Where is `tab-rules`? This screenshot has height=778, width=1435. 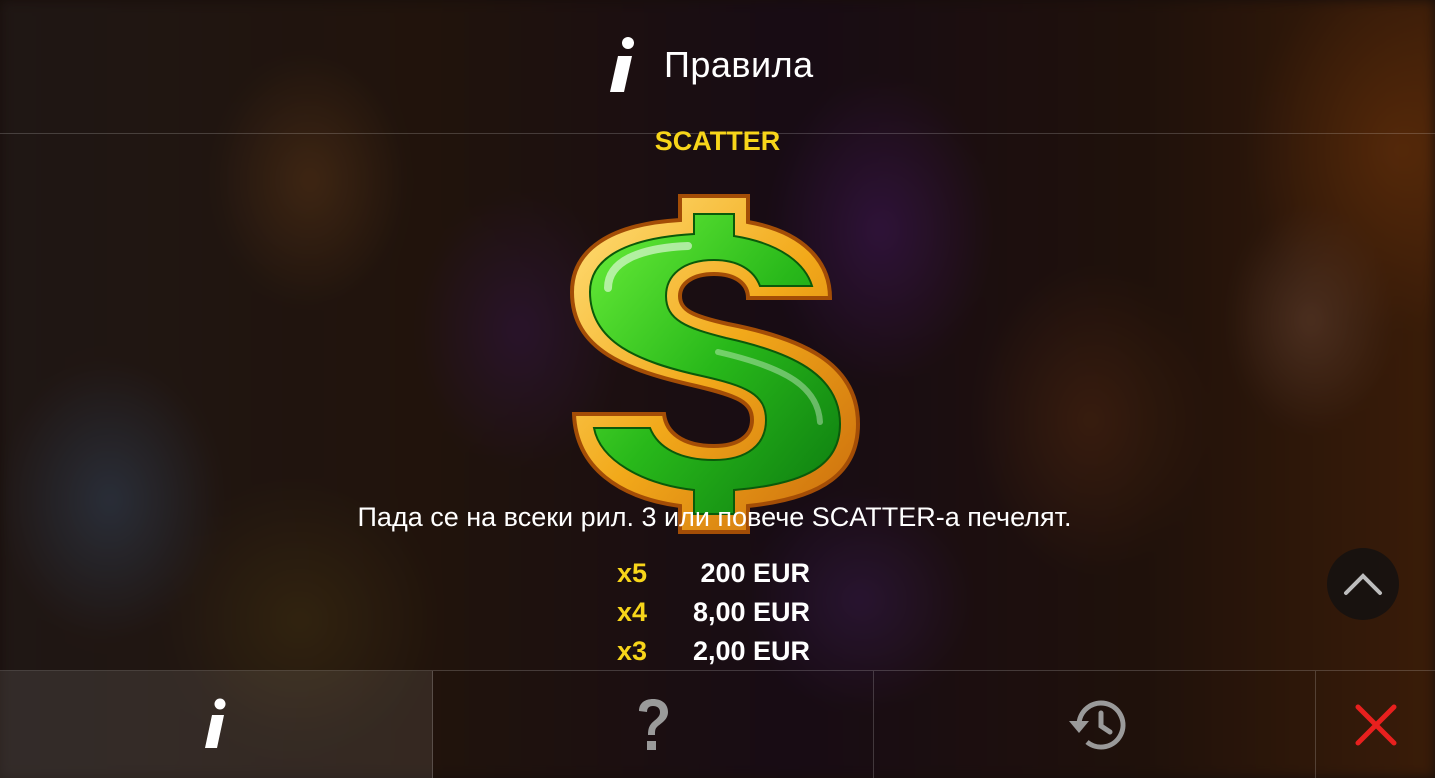
tab-rules is located at coordinates (217, 724).